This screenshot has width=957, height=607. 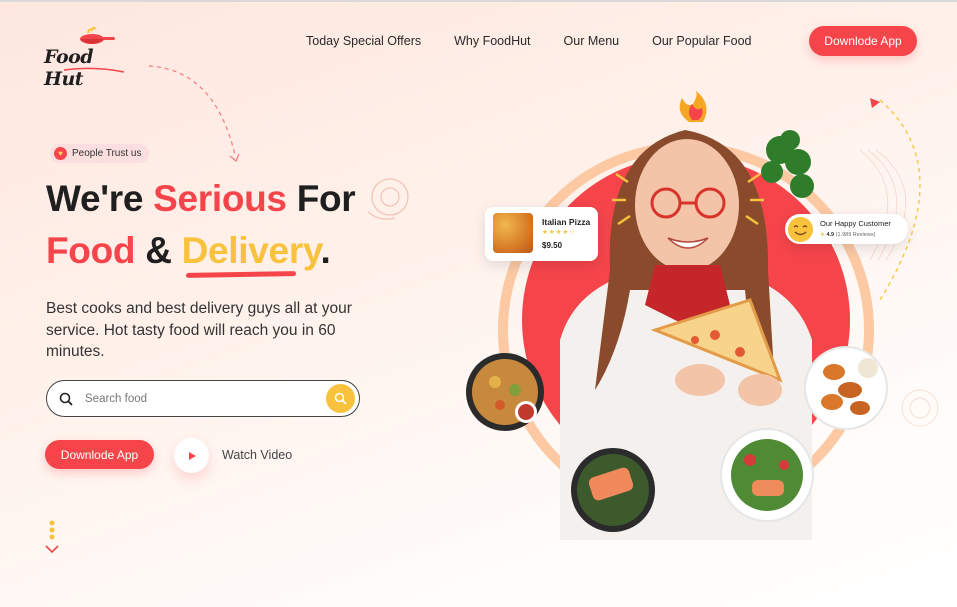 I want to click on scroll-down-icon, so click(x=52, y=538).